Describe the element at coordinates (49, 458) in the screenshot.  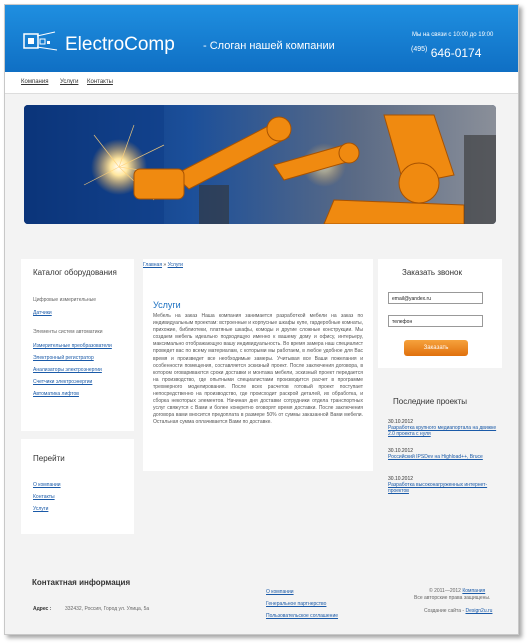
I see `goto-title: Перейти` at that location.